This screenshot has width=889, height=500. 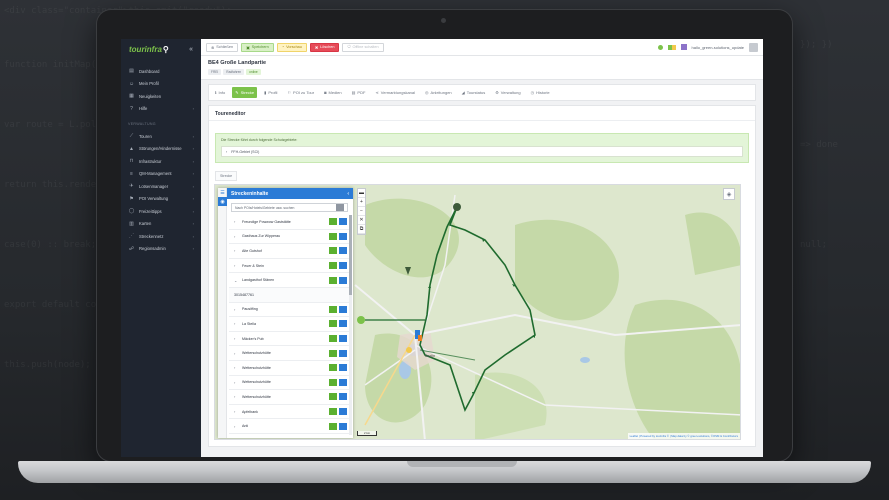 I want to click on tab-profil: ▮ Profil, so click(x=270, y=92).